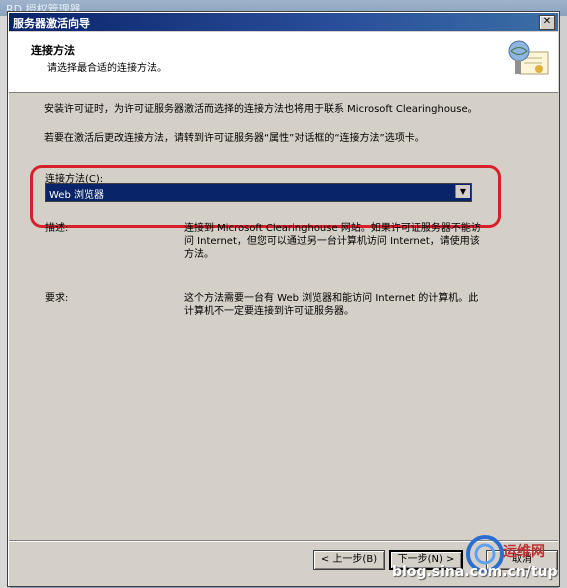 The image size is (567, 588). I want to click on dialog-title: 服务器激活向导, so click(51, 23).